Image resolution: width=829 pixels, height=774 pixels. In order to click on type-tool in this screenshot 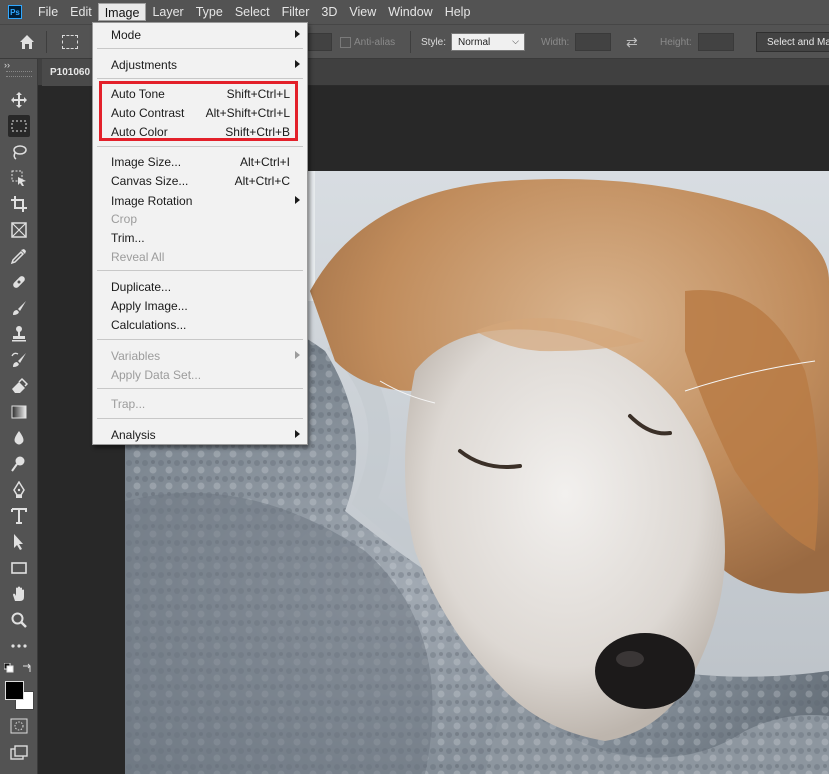, I will do `click(19, 516)`.